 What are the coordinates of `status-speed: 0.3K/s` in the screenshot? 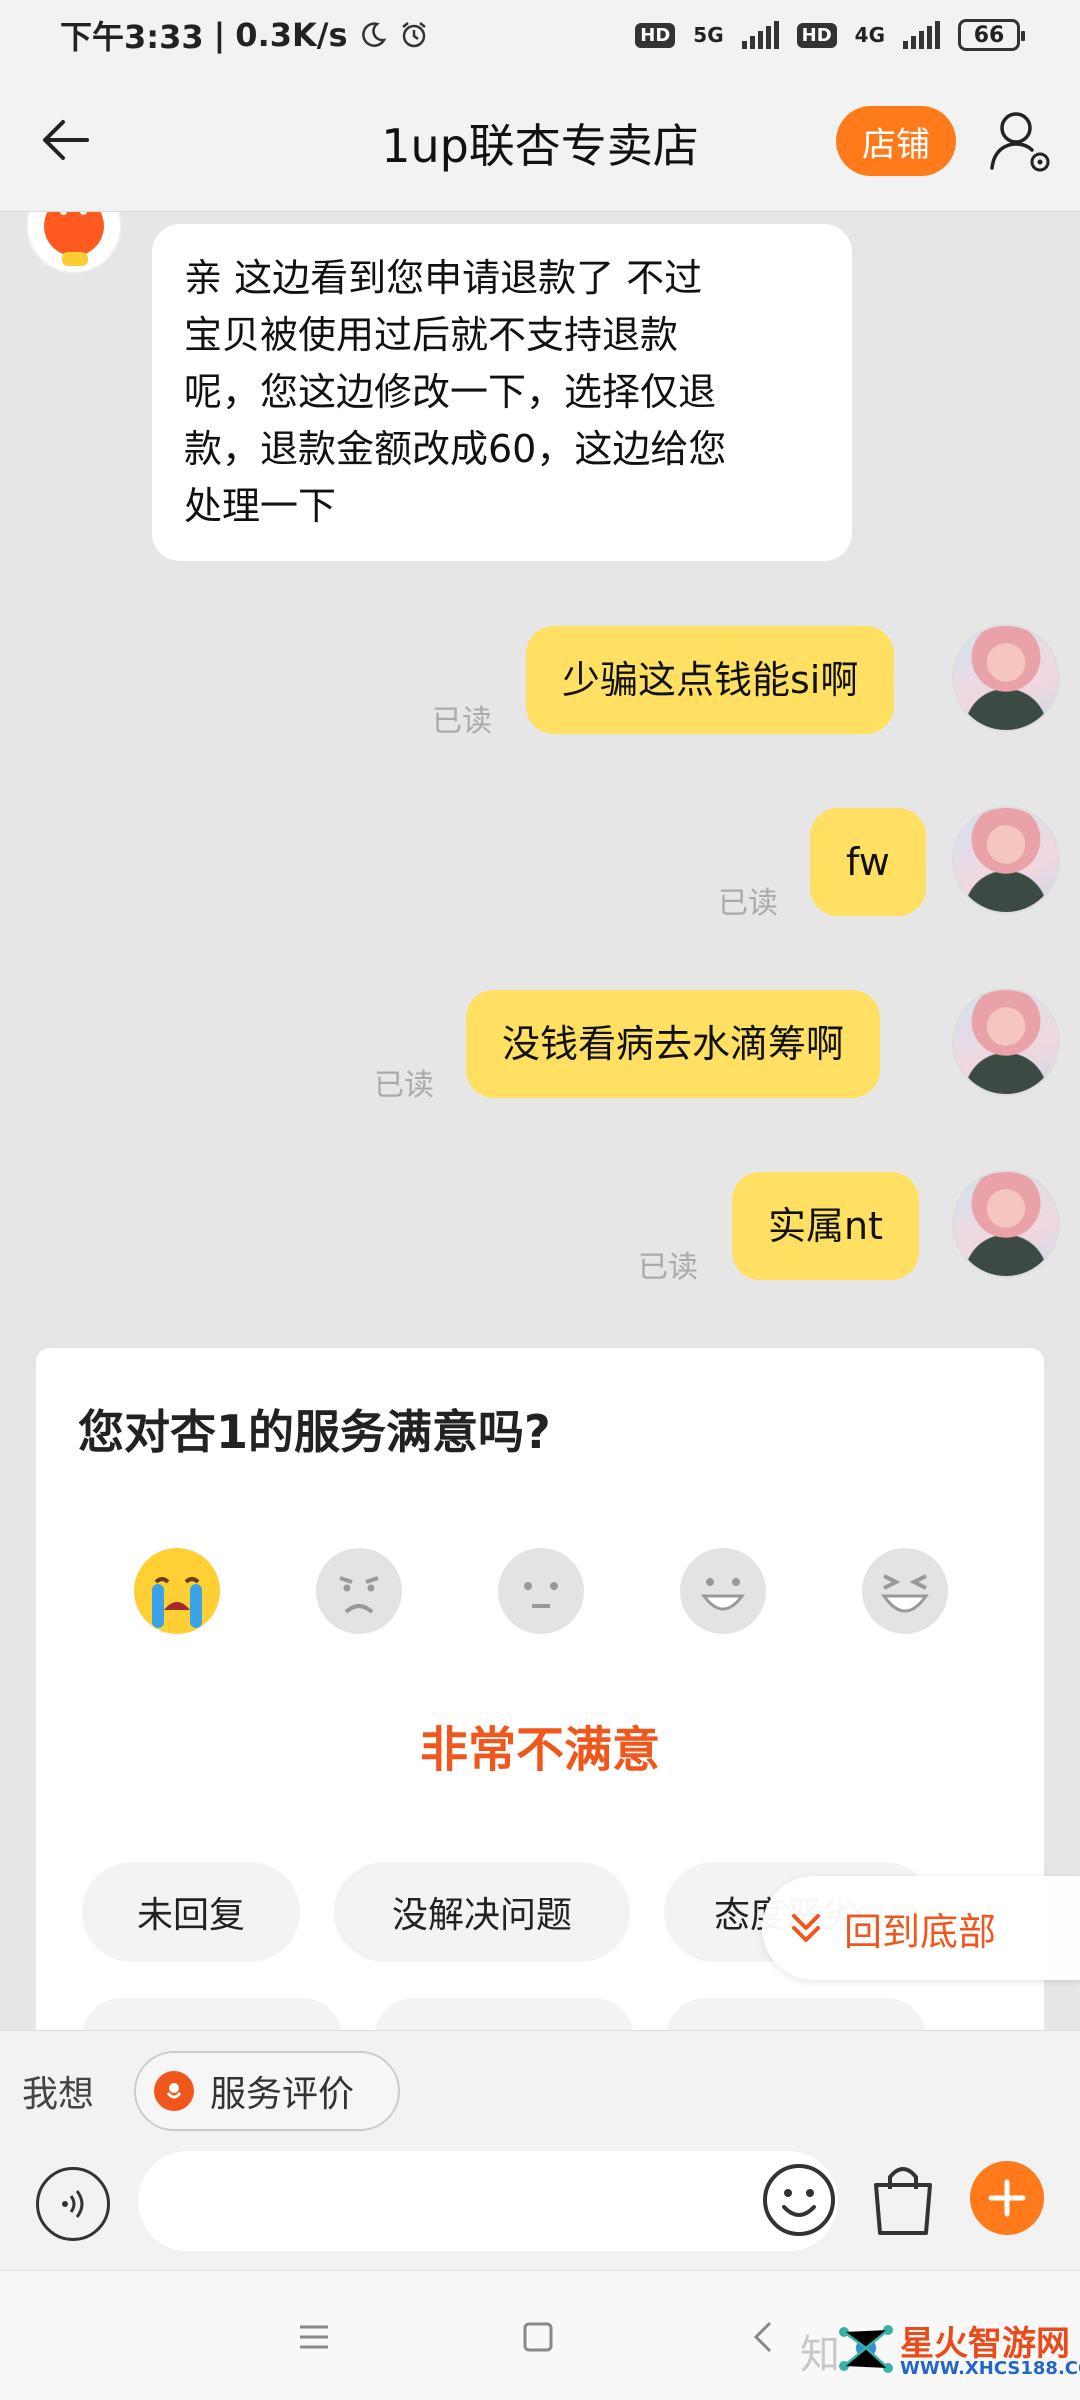 It's located at (291, 35).